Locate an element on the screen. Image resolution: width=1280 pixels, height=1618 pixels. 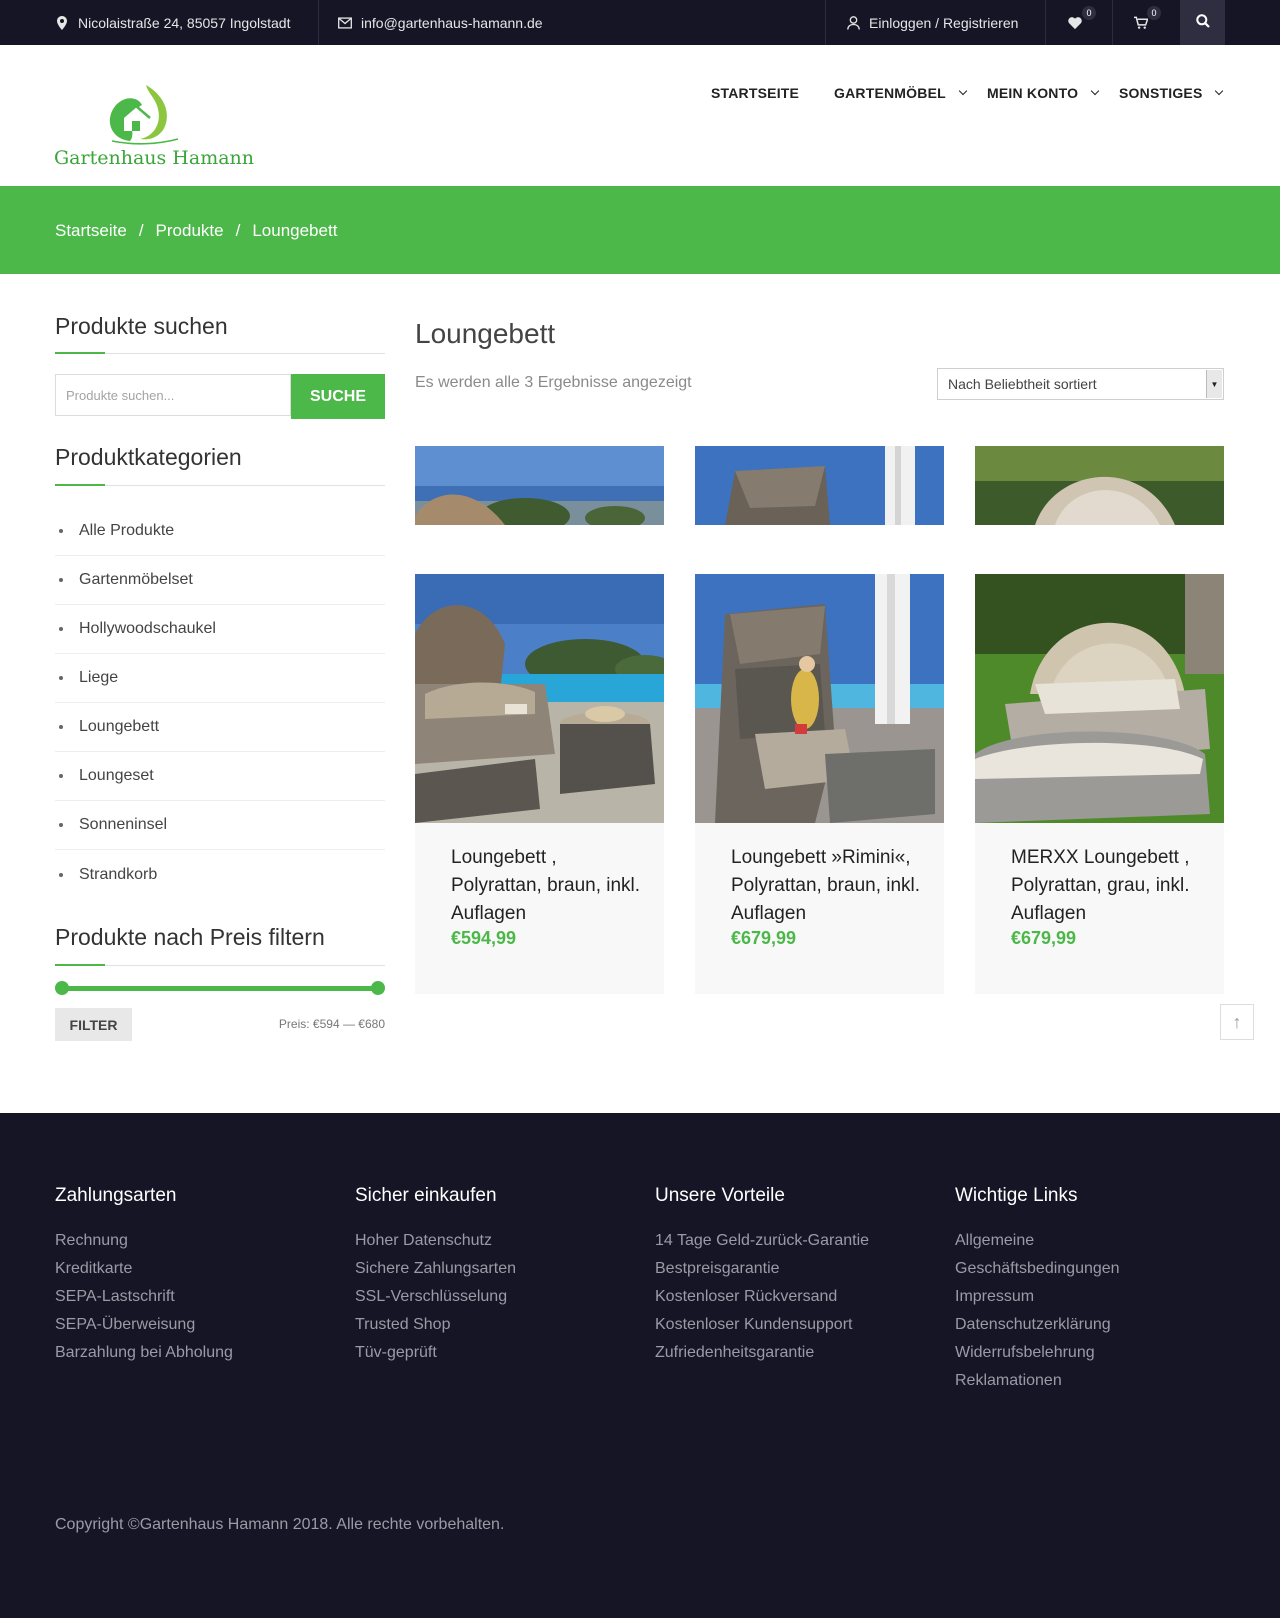
nav-item-startseite: STARTSEITE is located at coordinates (755, 93).